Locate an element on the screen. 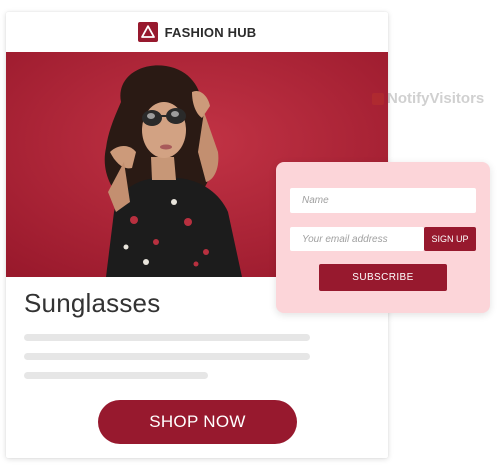  subscribe-popup: SIGN UP SUBSCRIBE is located at coordinates (383, 237).